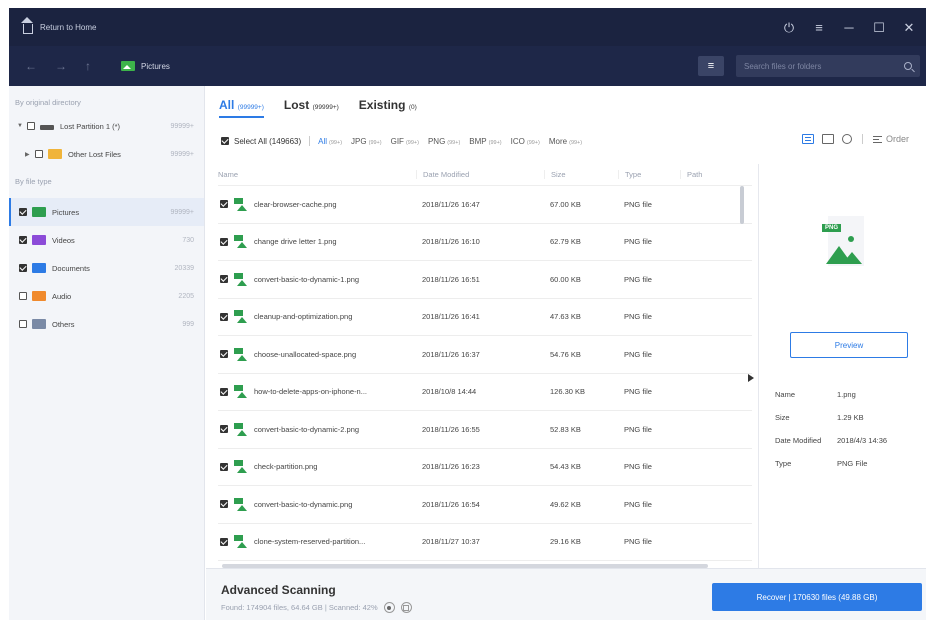 Image resolution: width=926 pixels, height=620 pixels. What do you see at coordinates (568, 392) in the screenshot?
I see `cell-size: 126.30 KB` at bounding box center [568, 392].